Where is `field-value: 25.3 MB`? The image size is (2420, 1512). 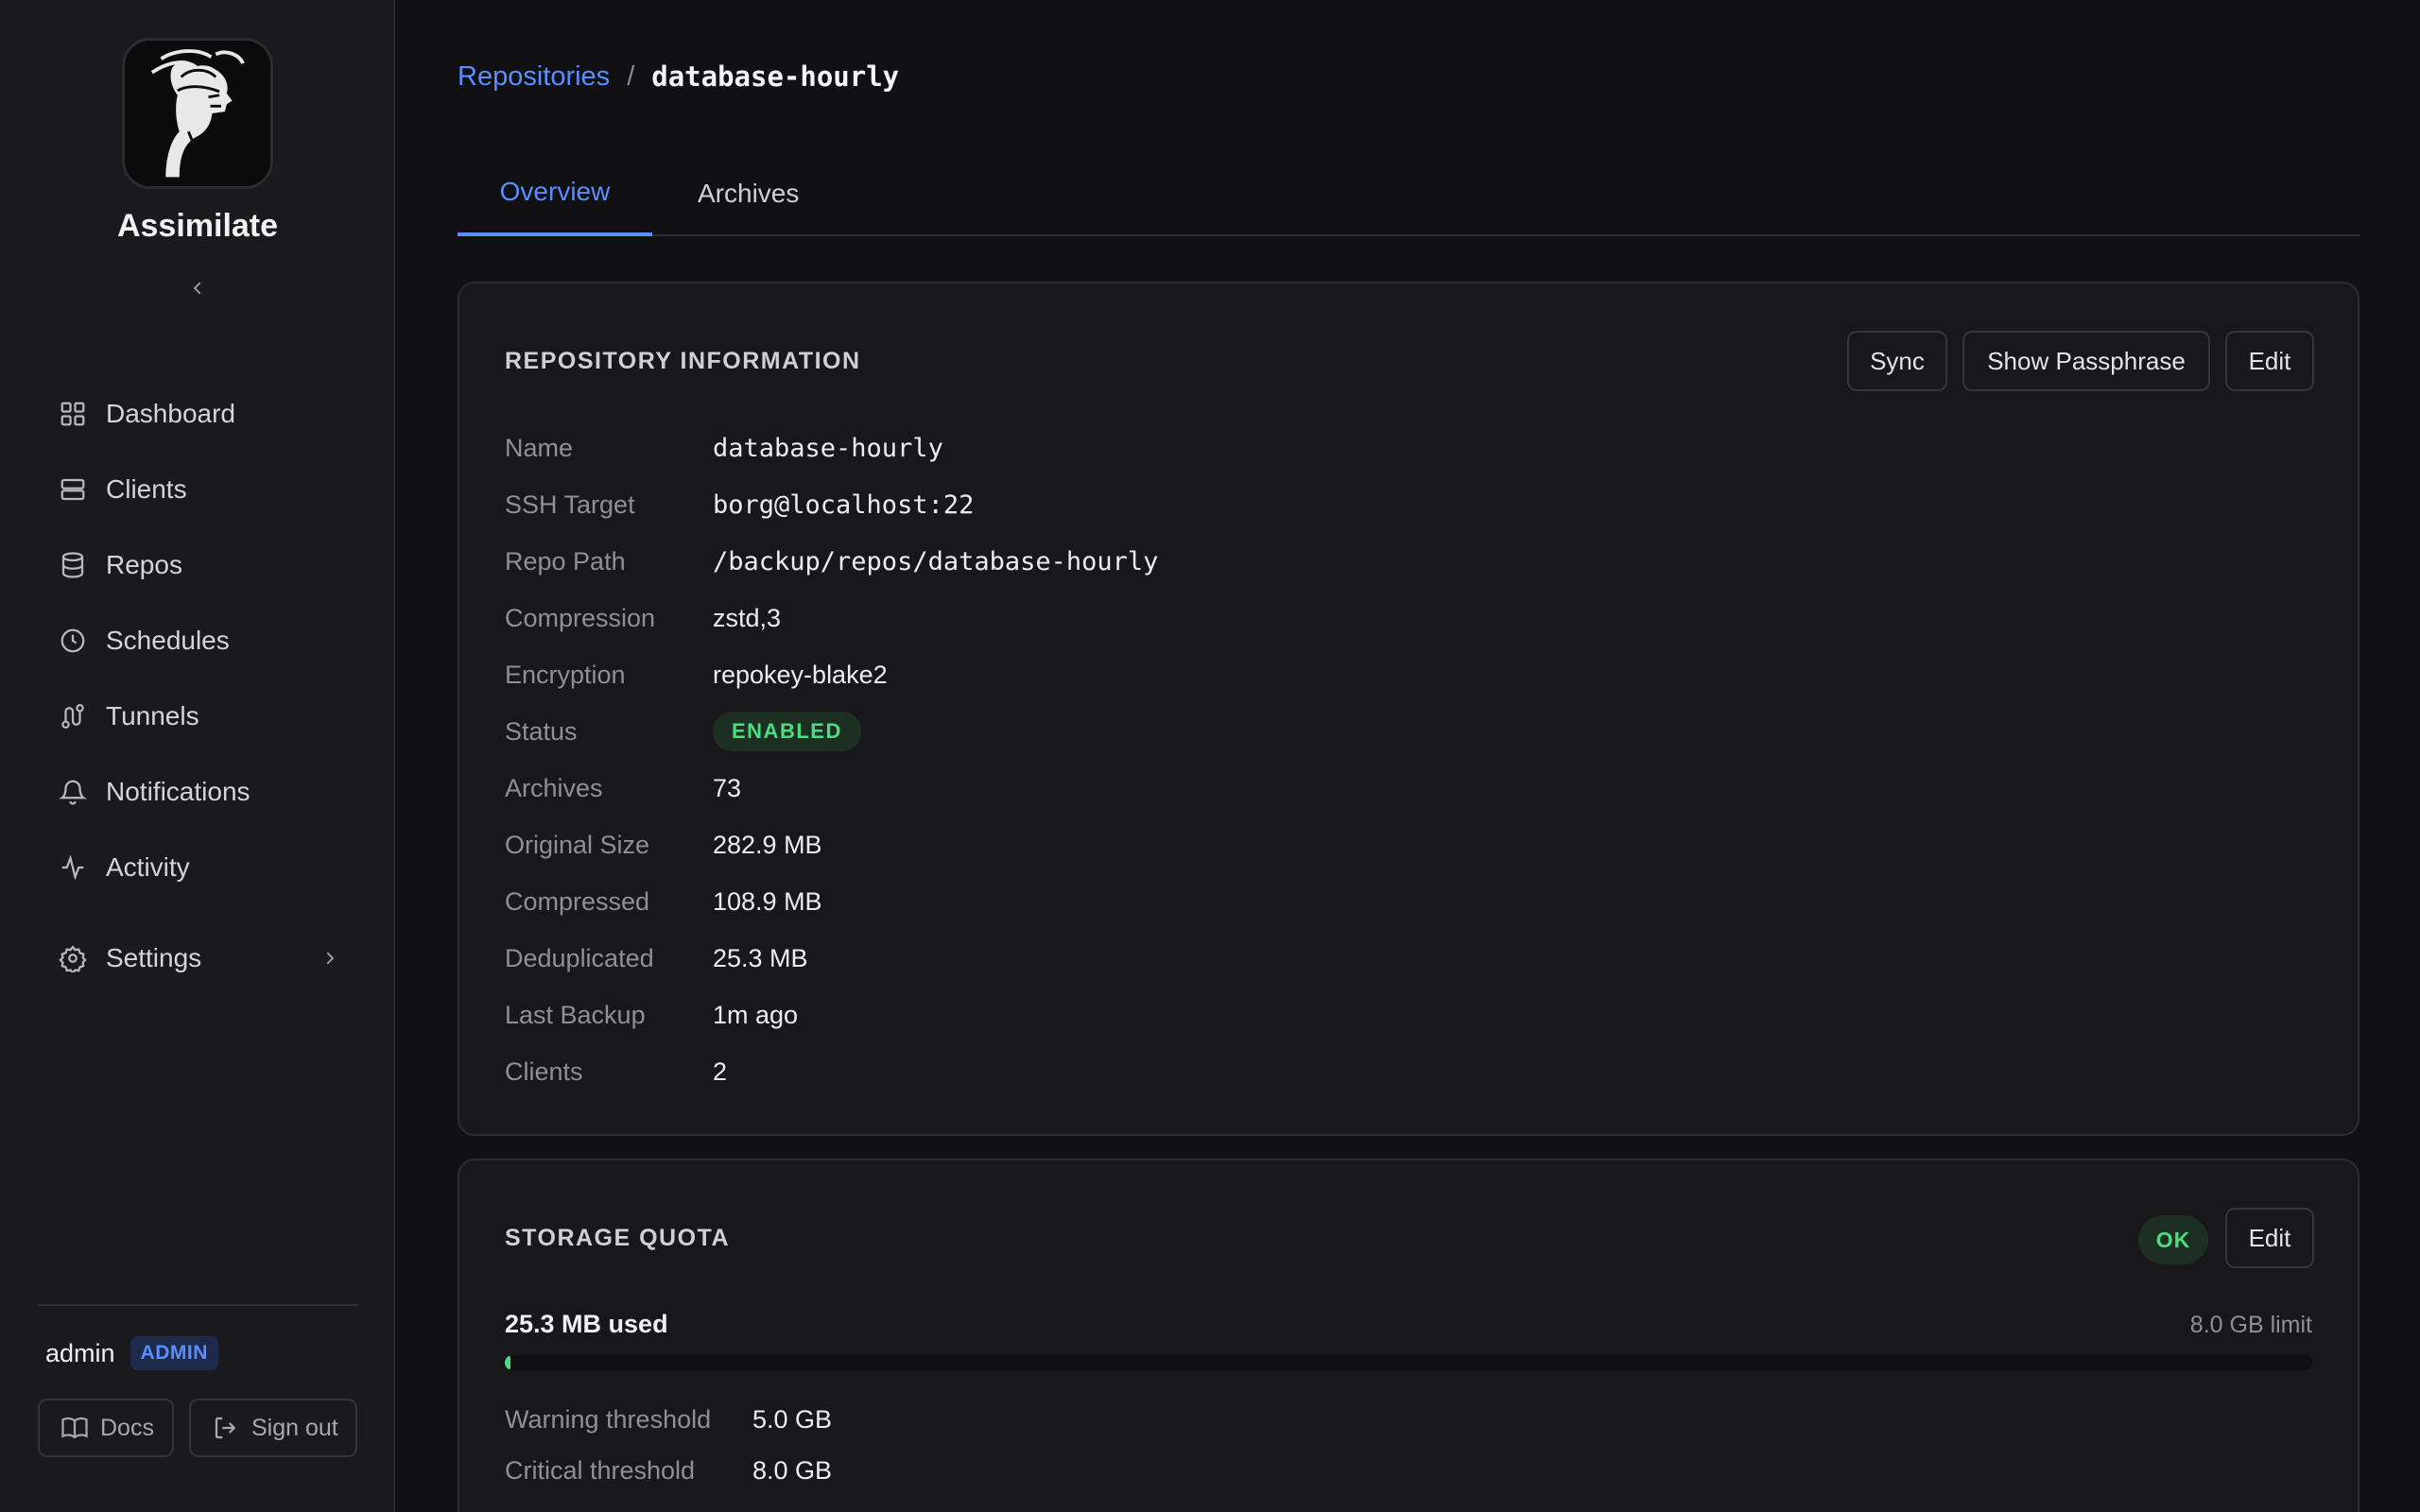
field-value: 25.3 MB is located at coordinates (760, 957).